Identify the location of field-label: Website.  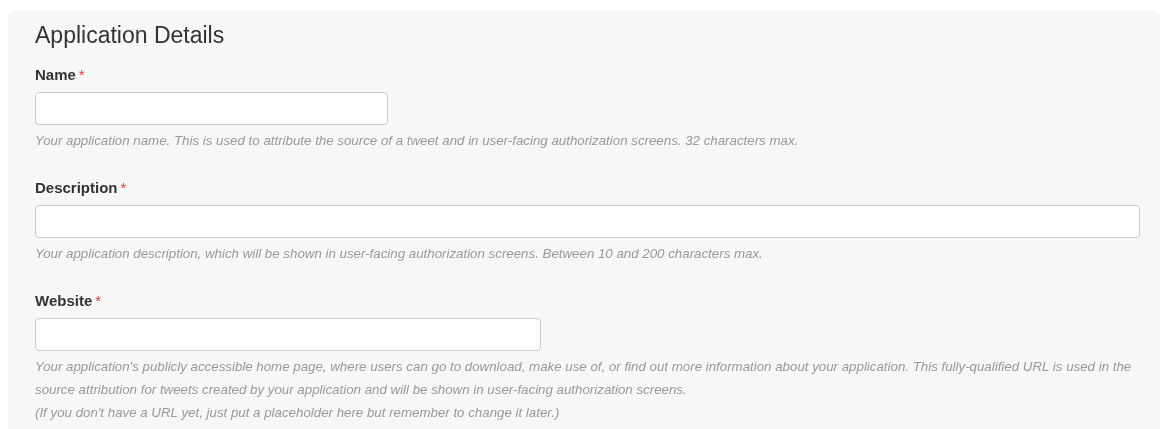
(64, 300).